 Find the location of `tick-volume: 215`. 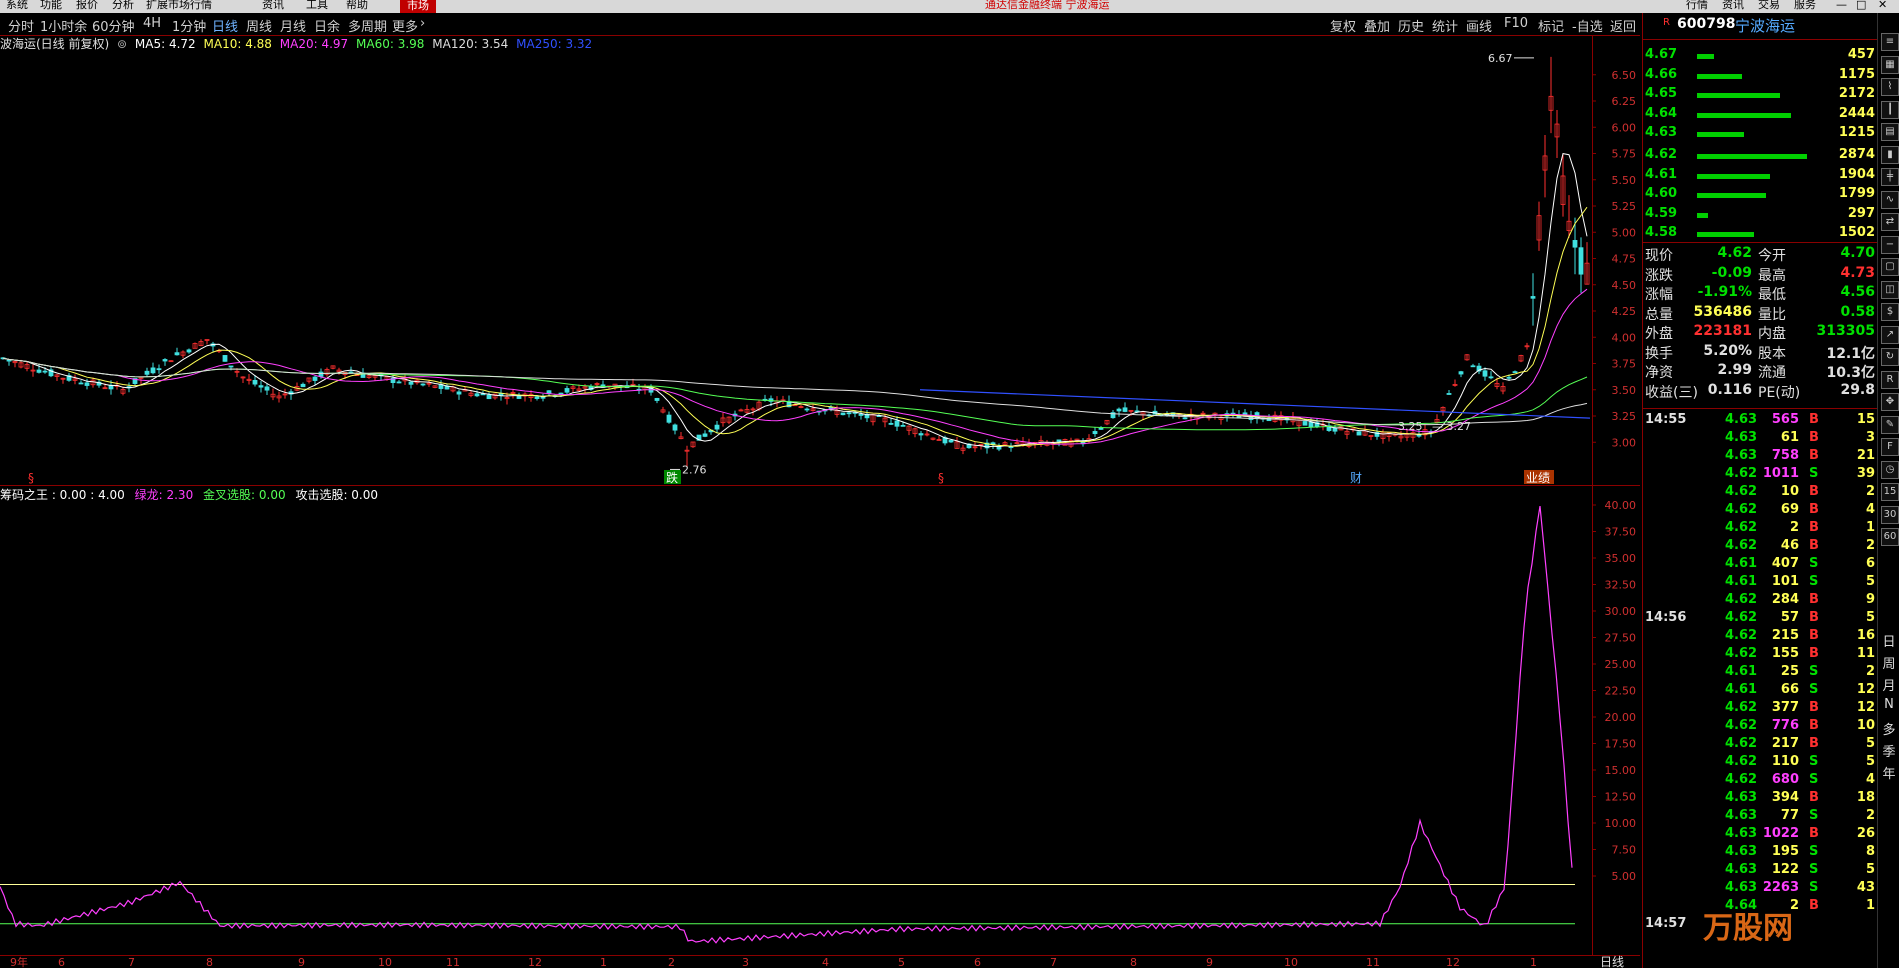

tick-volume: 215 is located at coordinates (1785, 635).